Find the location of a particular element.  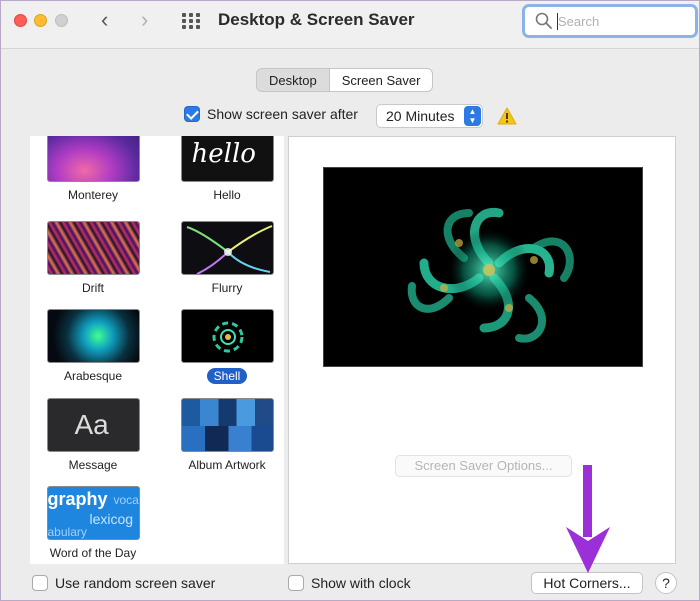

saver-hello: hello Hello is located at coordinates (227, 170).